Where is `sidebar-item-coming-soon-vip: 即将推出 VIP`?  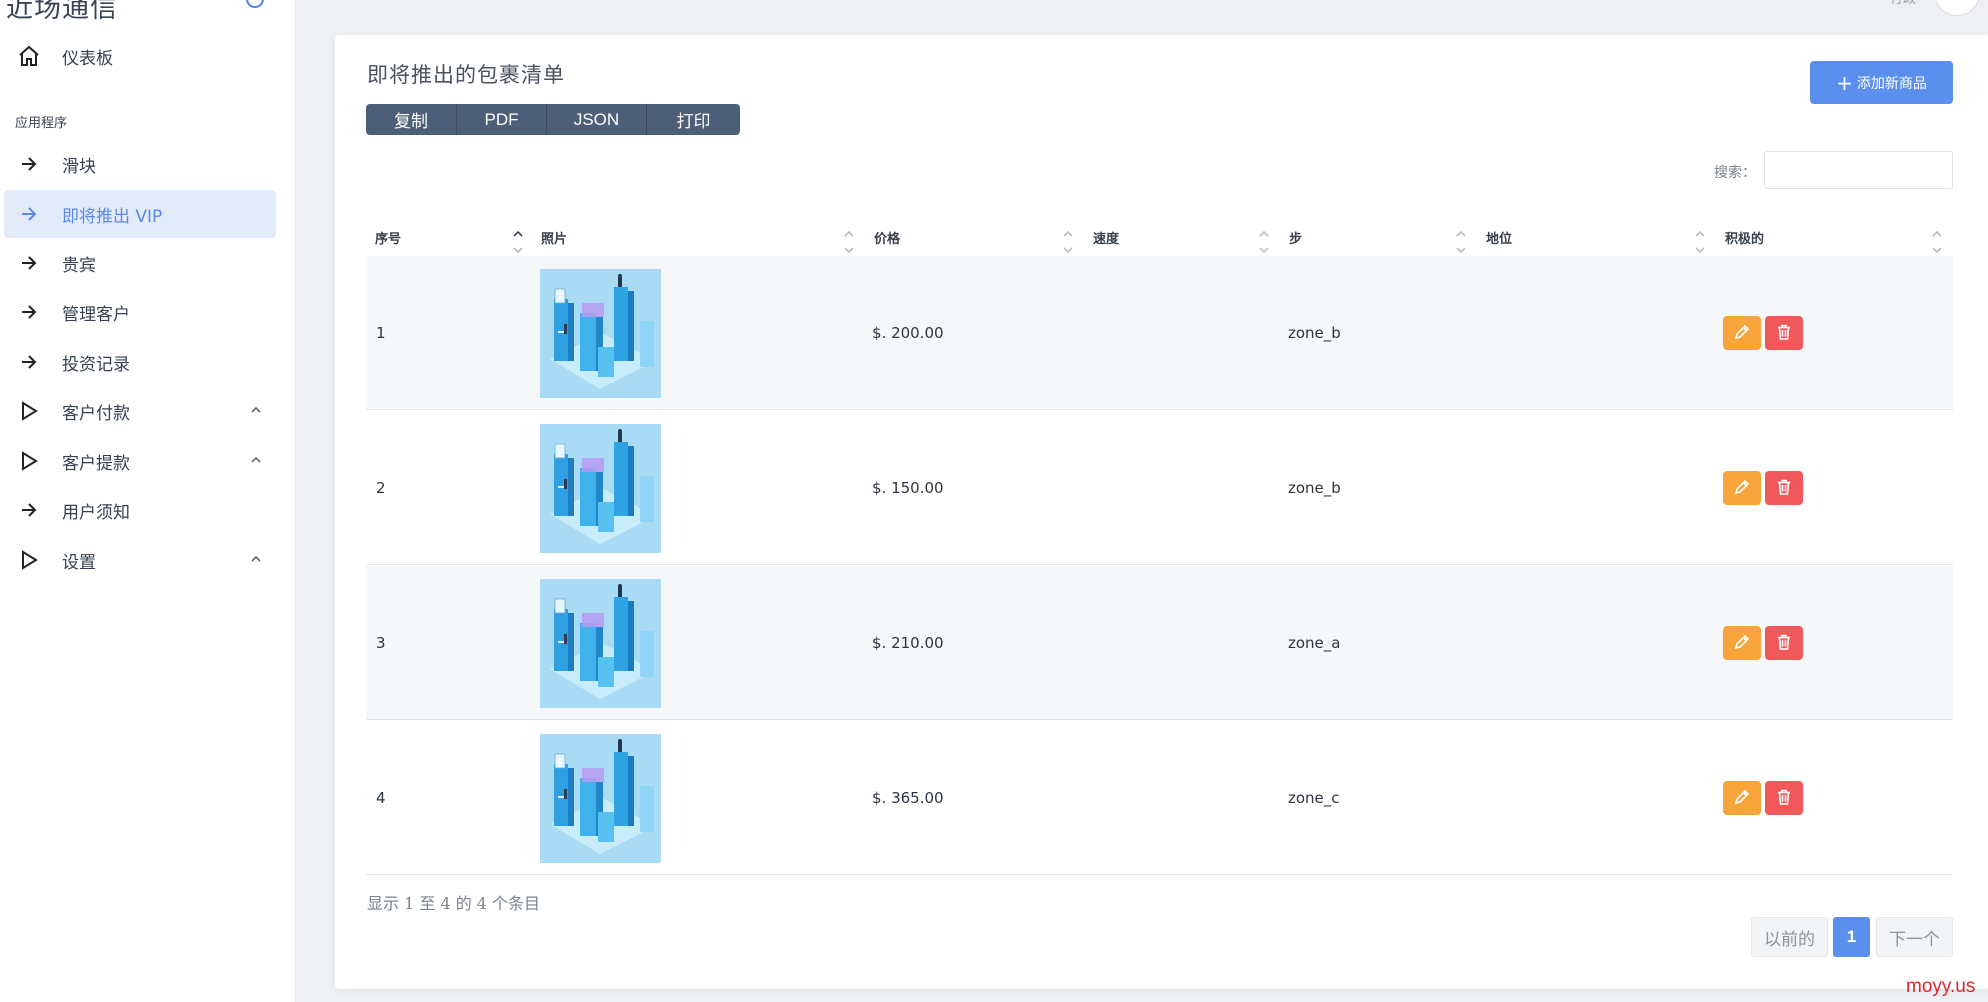 sidebar-item-coming-soon-vip: 即将推出 VIP is located at coordinates (140, 214).